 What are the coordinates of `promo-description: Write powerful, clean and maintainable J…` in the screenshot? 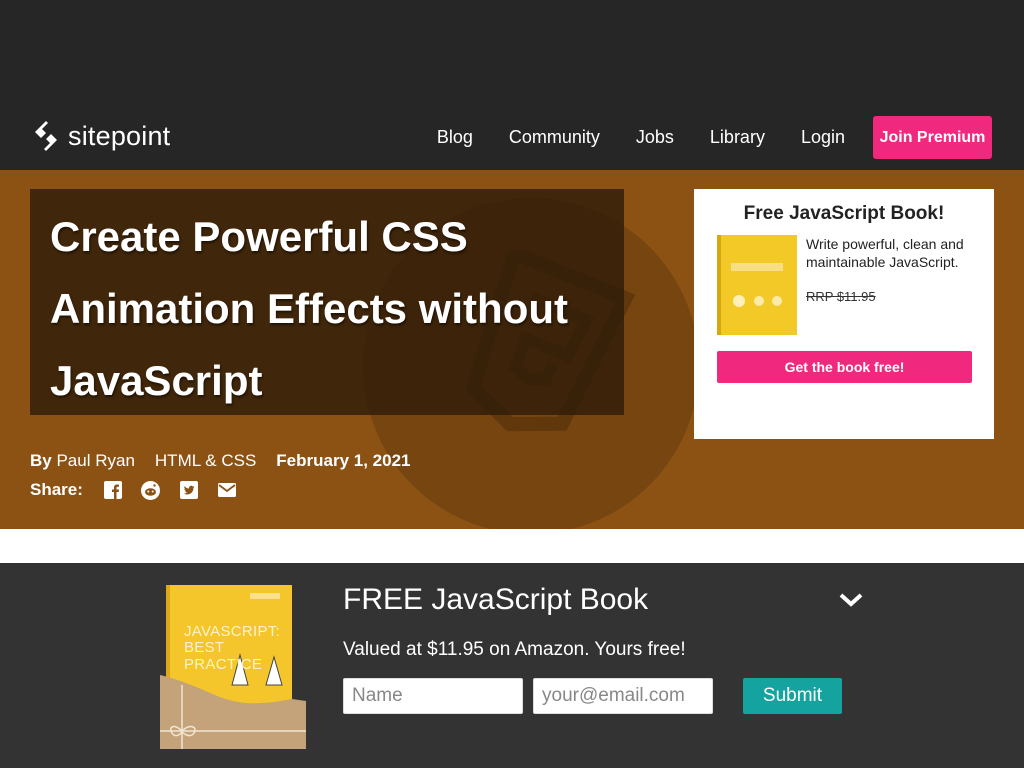 It's located at (885, 253).